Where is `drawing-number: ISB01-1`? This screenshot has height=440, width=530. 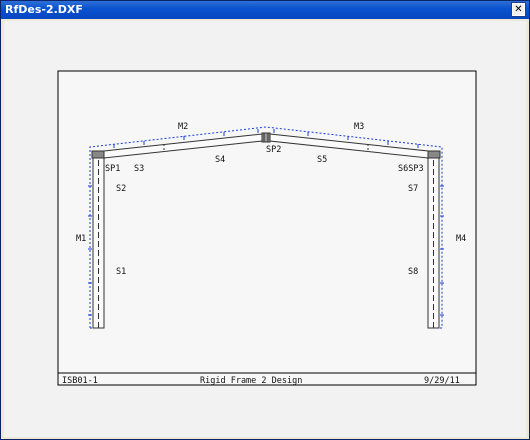 drawing-number: ISB01-1 is located at coordinates (80, 381).